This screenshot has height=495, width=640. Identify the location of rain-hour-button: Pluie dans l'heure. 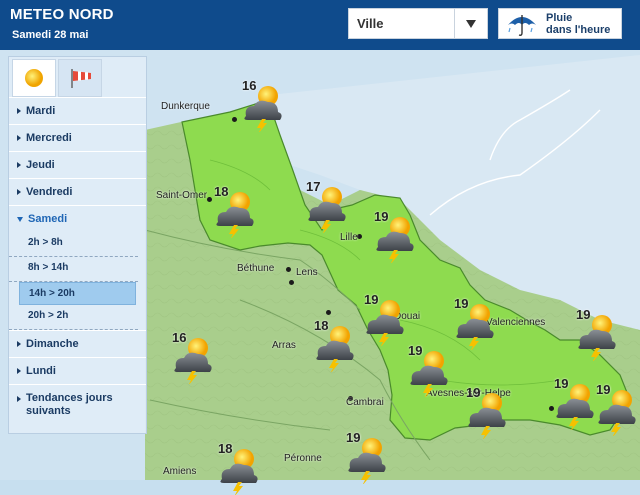
(560, 23).